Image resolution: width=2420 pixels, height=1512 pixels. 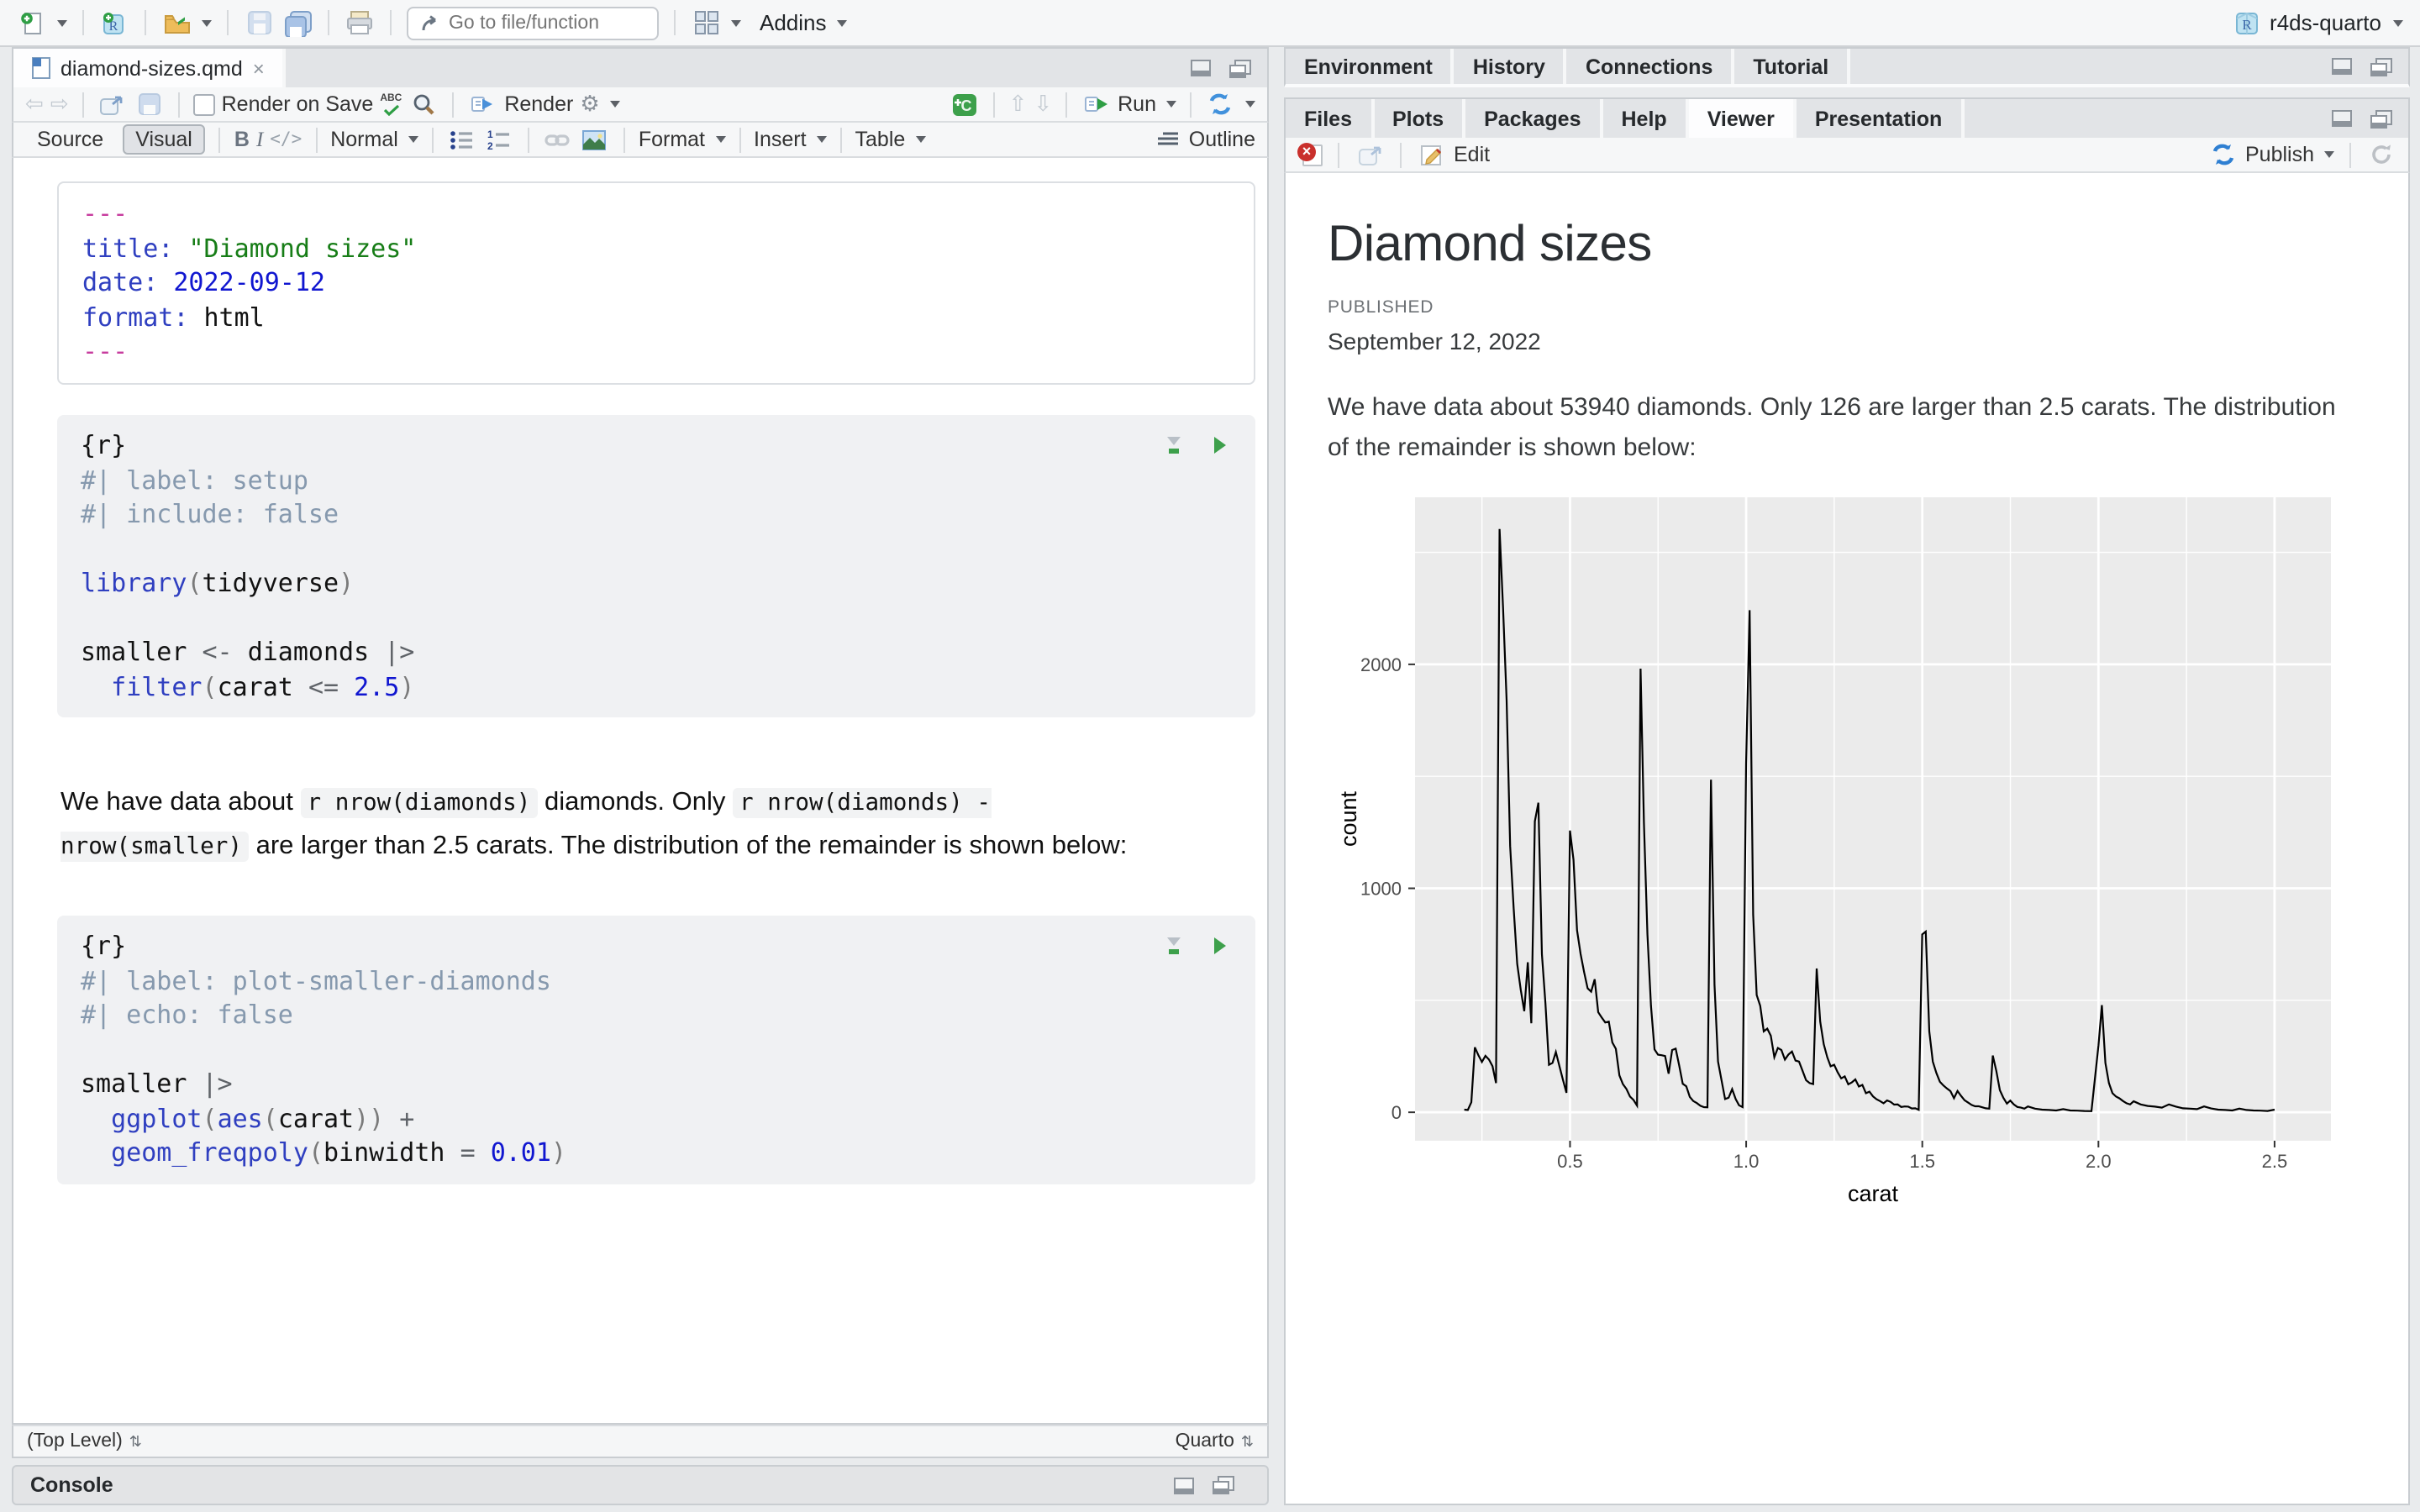 What do you see at coordinates (1019, 104) in the screenshot?
I see `go-prev-chunk-icon: ⇧` at bounding box center [1019, 104].